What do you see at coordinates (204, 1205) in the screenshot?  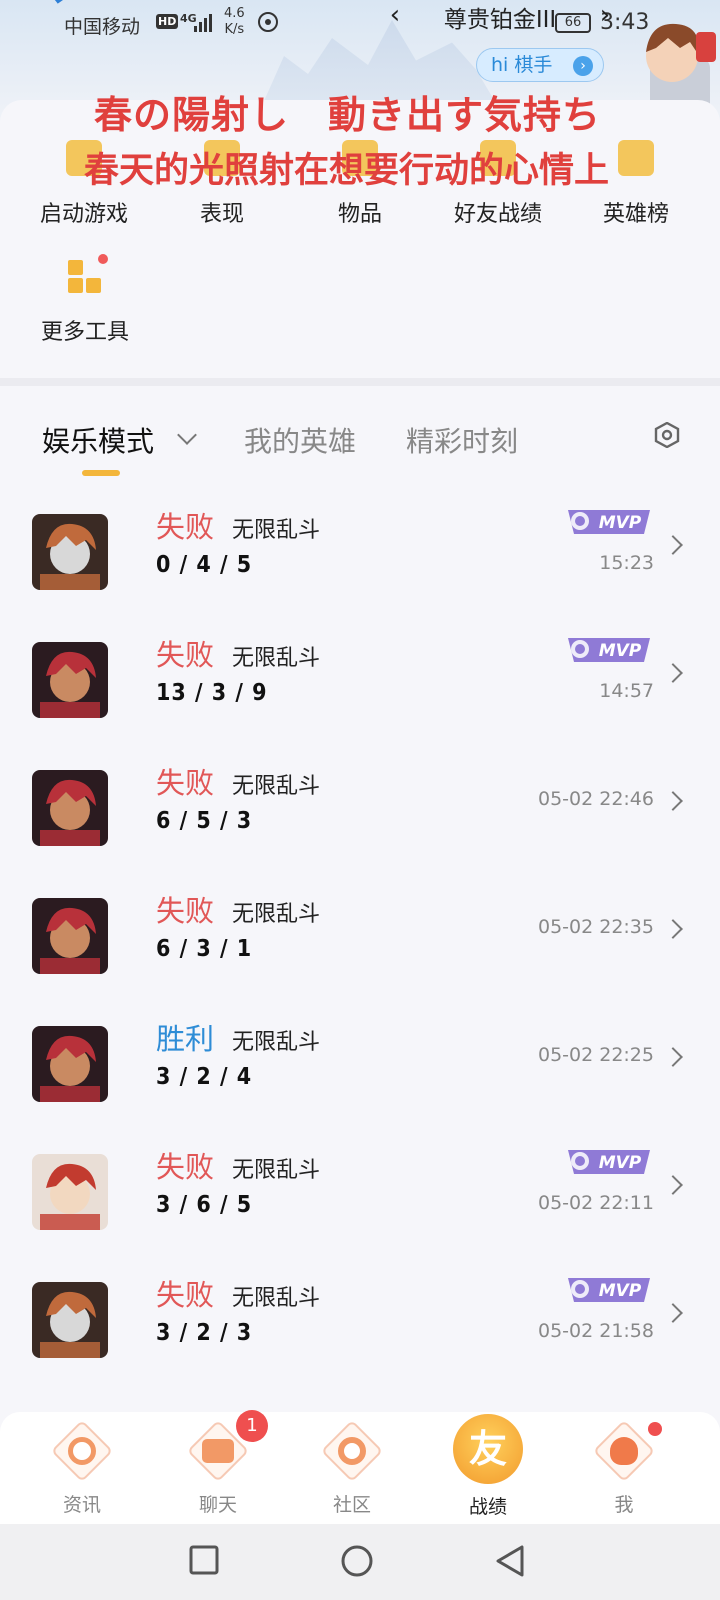 I see `match-kda: 3 / 6 / 5` at bounding box center [204, 1205].